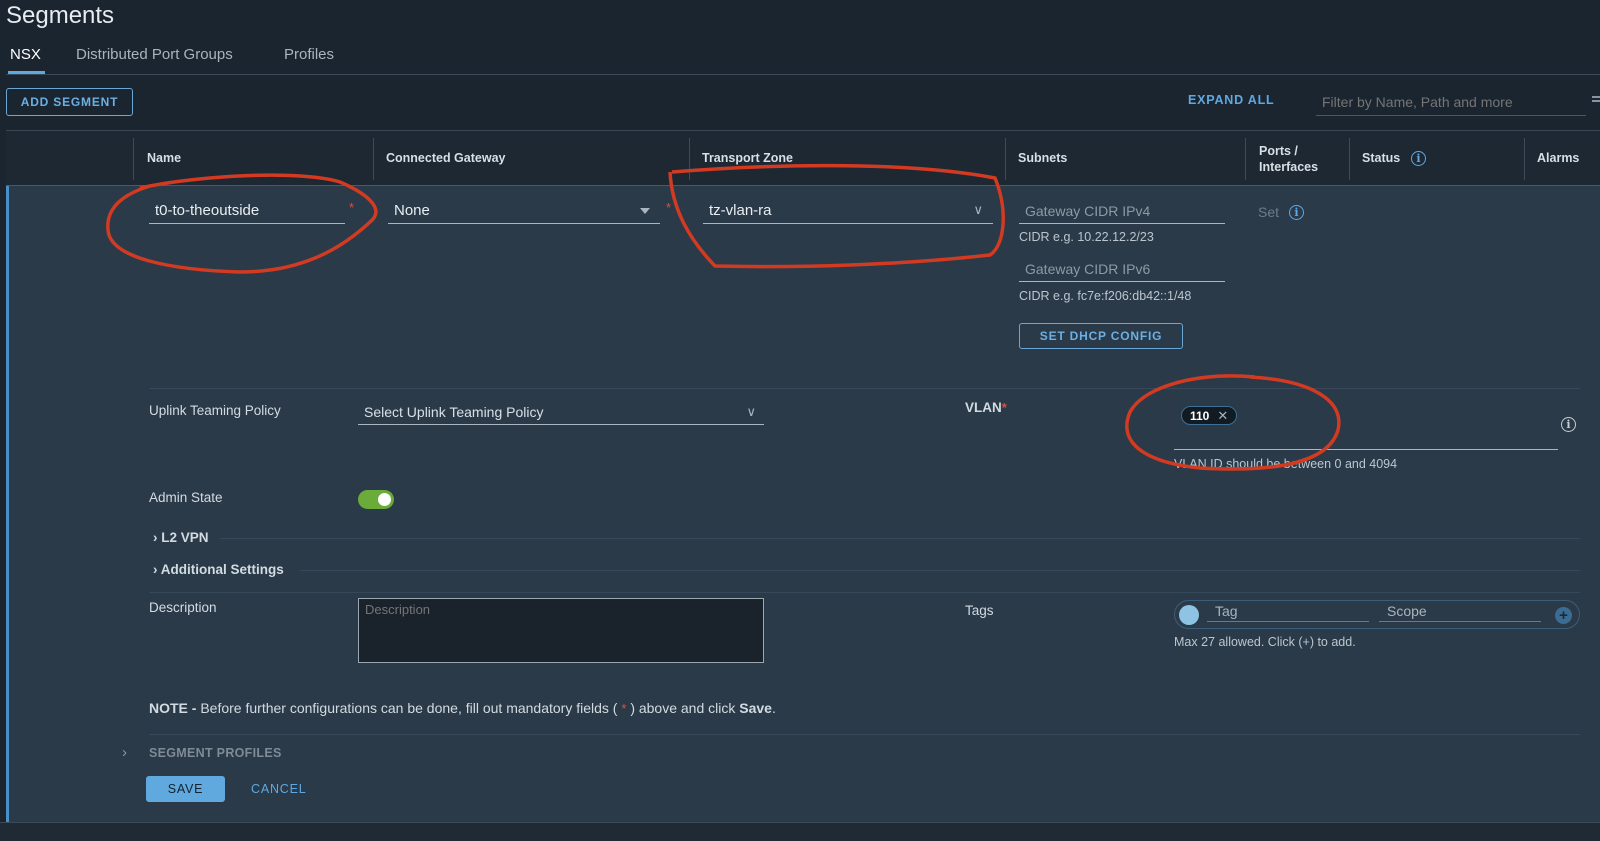  Describe the element at coordinates (242, 223) in the screenshot. I see `annotation-circle-name` at that location.